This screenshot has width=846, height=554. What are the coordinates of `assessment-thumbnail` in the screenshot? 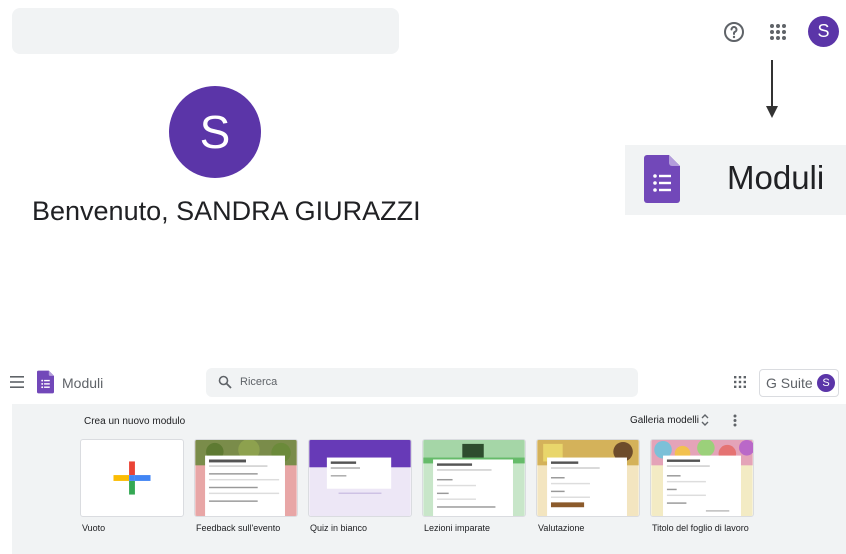 It's located at (588, 478).